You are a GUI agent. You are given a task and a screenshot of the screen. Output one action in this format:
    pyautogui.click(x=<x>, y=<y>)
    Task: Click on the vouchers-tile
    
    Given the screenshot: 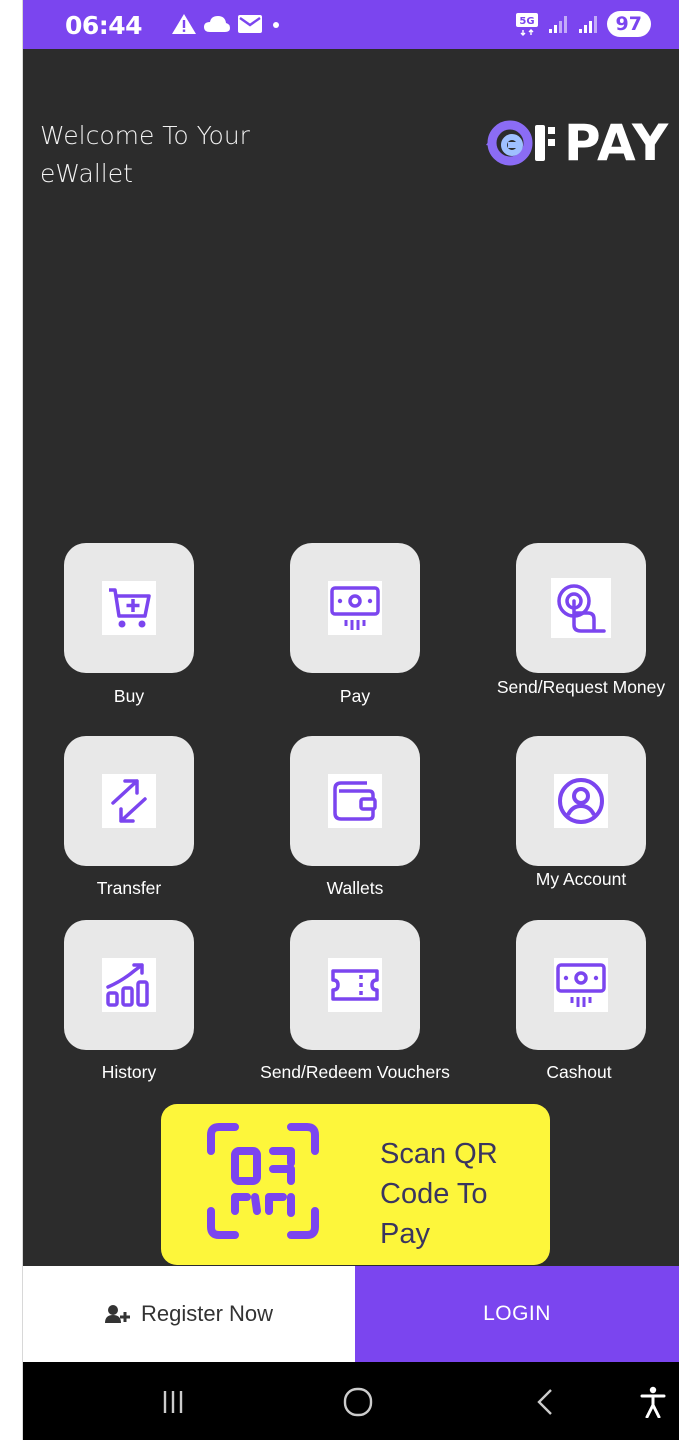 What is the action you would take?
    pyautogui.click(x=355, y=985)
    